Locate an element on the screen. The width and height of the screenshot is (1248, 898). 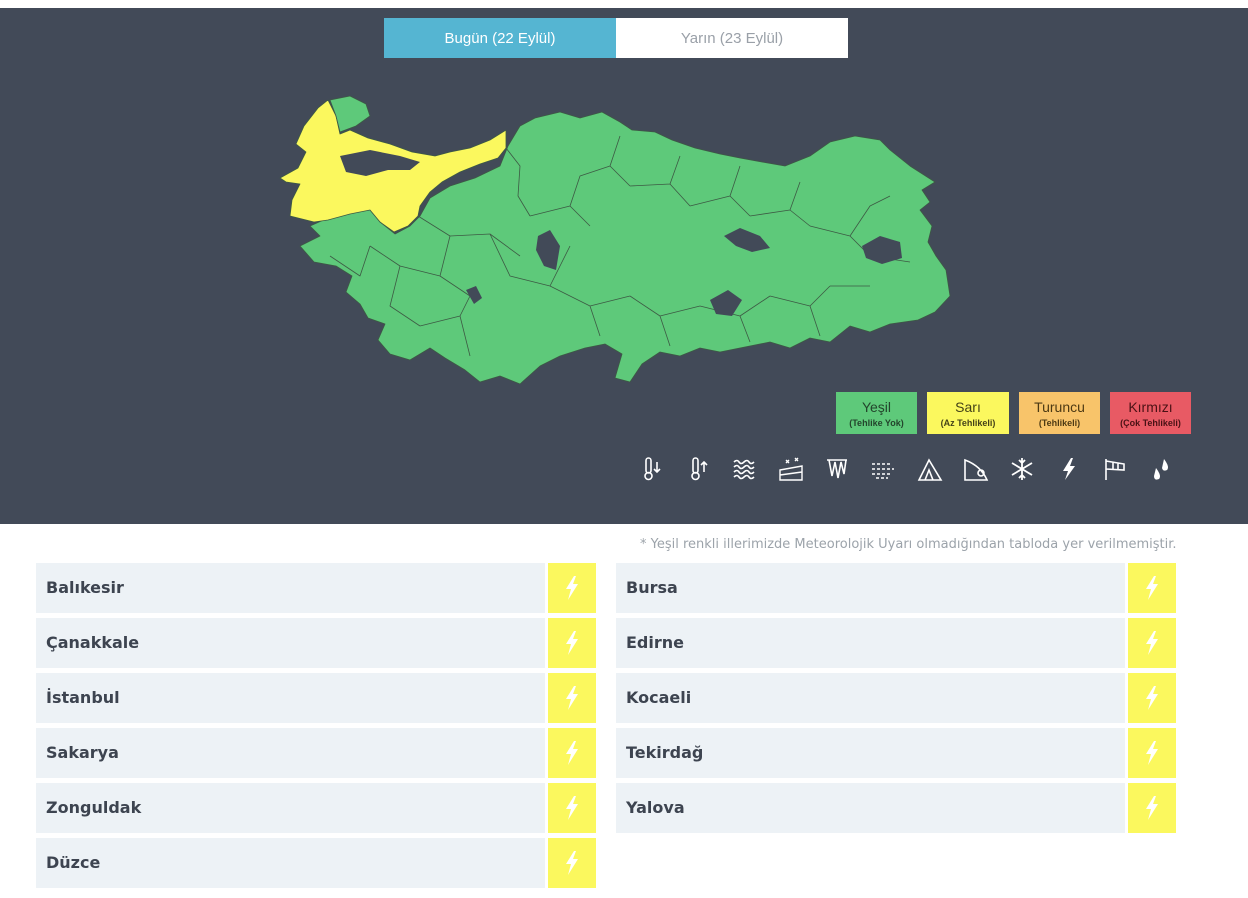
warning-row-bursa: Bursa is located at coordinates (896, 588).